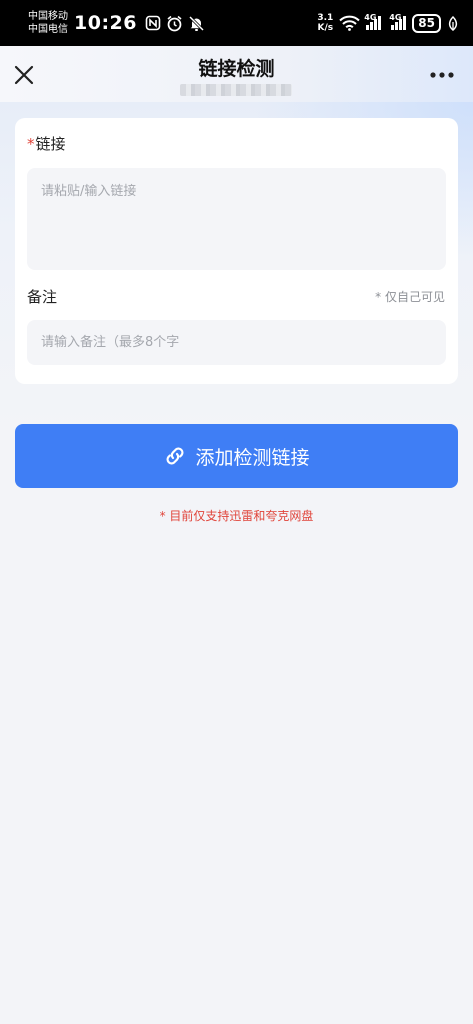 Image resolution: width=473 pixels, height=1024 pixels. I want to click on carrier-info: 中国移动 中国电信, so click(48, 23).